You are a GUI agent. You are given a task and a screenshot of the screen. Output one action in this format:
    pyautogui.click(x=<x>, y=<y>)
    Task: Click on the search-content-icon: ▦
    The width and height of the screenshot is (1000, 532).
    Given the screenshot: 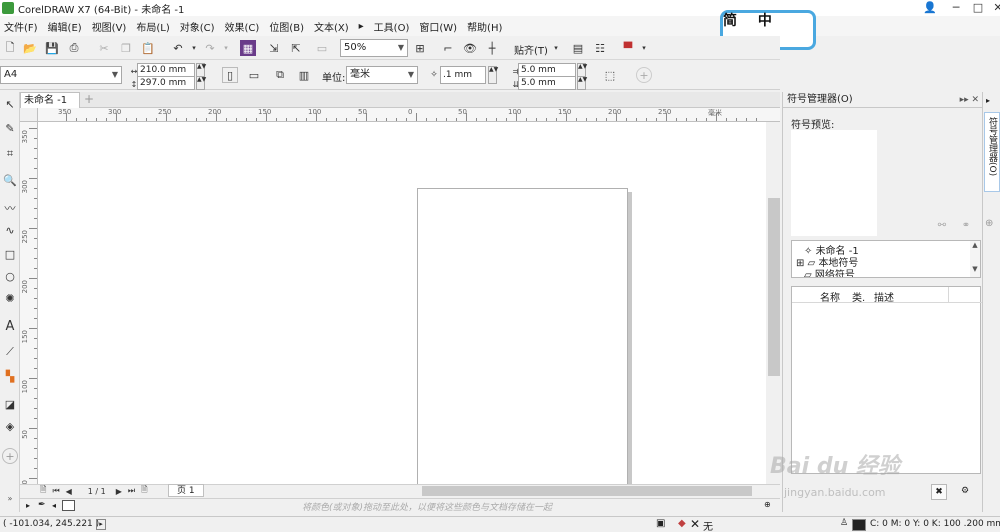 What is the action you would take?
    pyautogui.click(x=248, y=48)
    